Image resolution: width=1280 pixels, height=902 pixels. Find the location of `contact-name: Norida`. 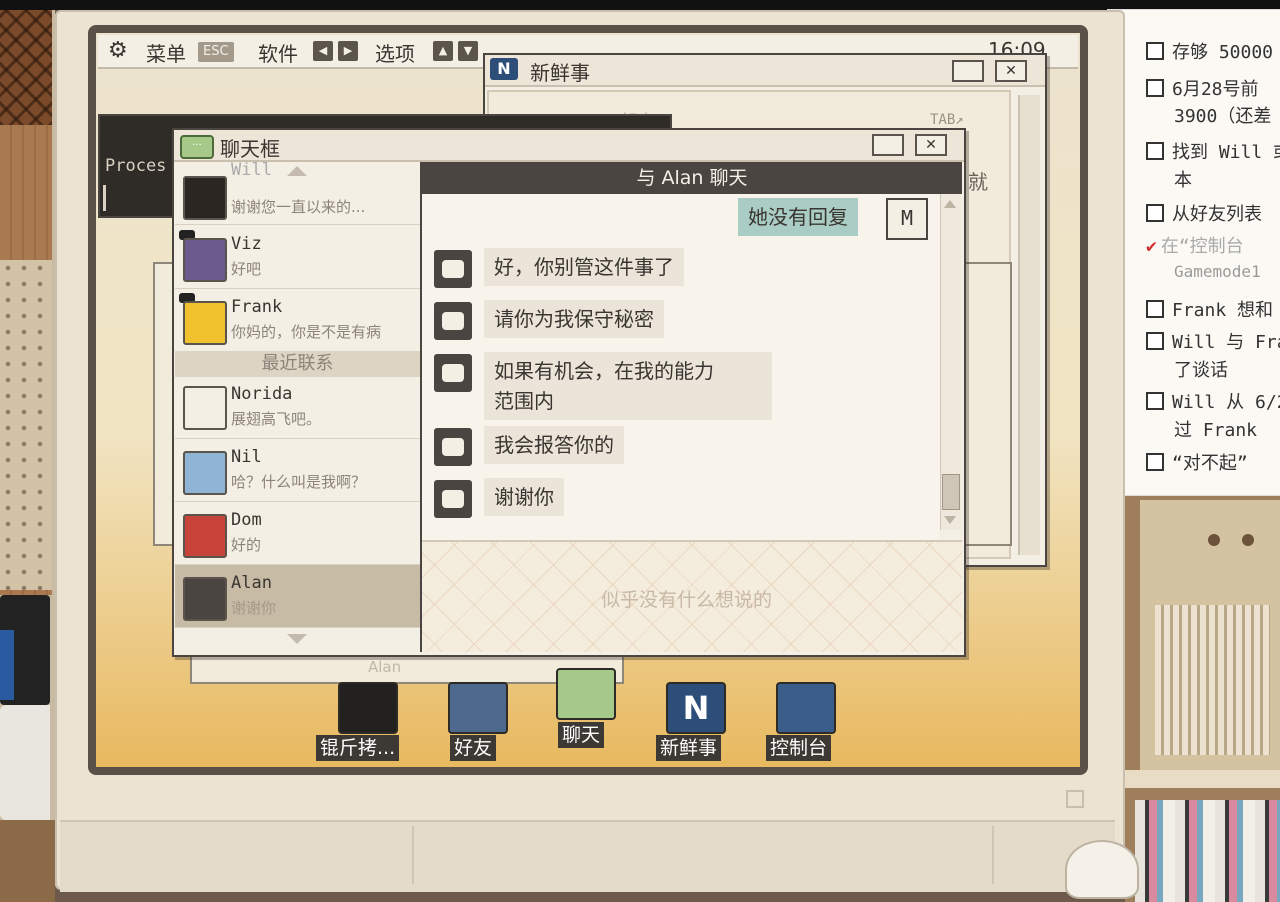

contact-name: Norida is located at coordinates (262, 394).